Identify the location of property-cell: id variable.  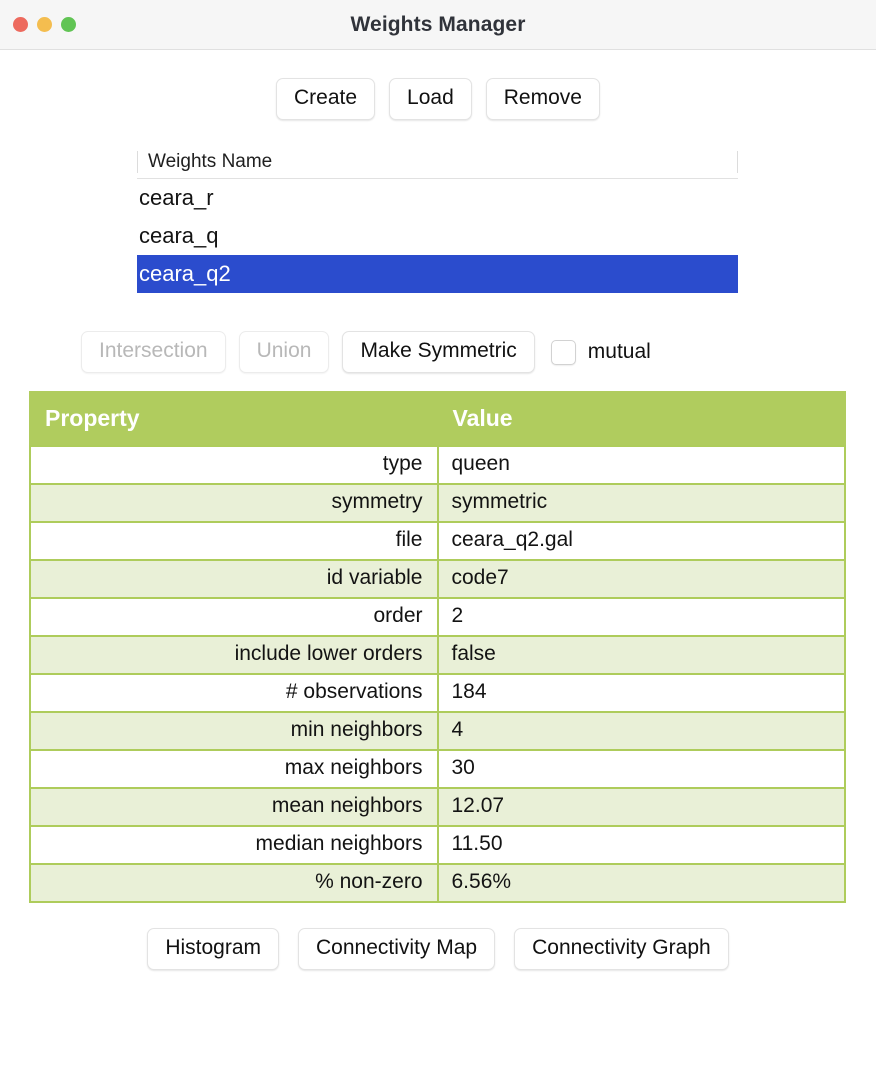
(234, 579).